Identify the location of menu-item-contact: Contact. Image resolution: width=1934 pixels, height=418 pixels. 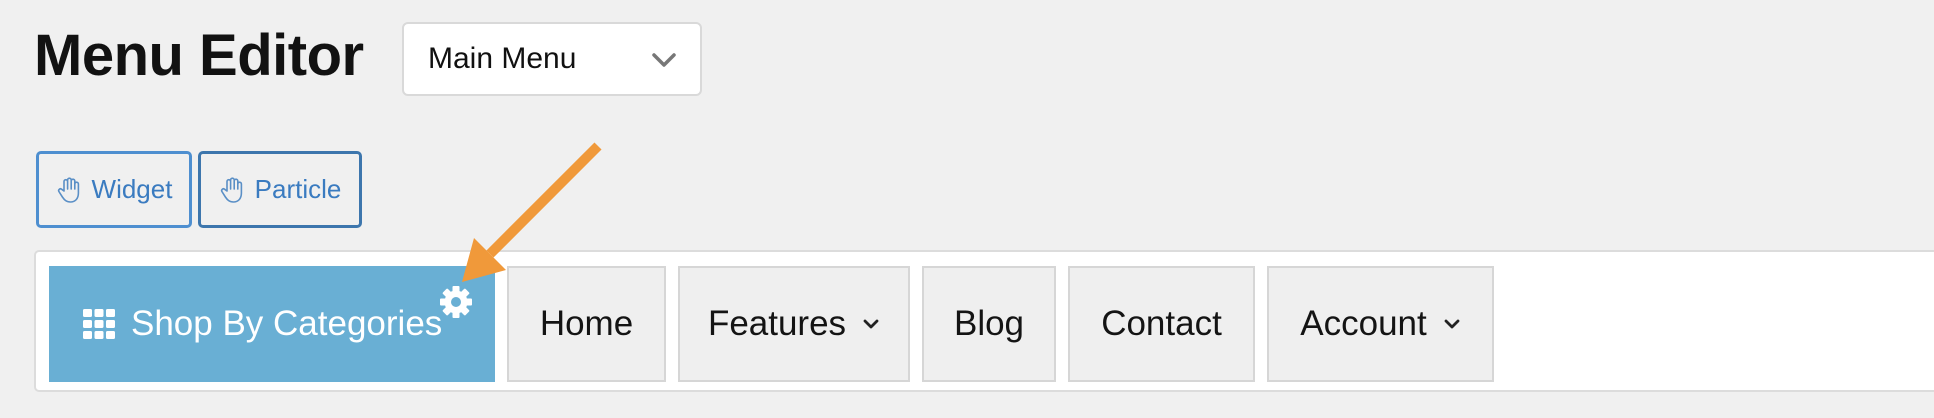
(1161, 324).